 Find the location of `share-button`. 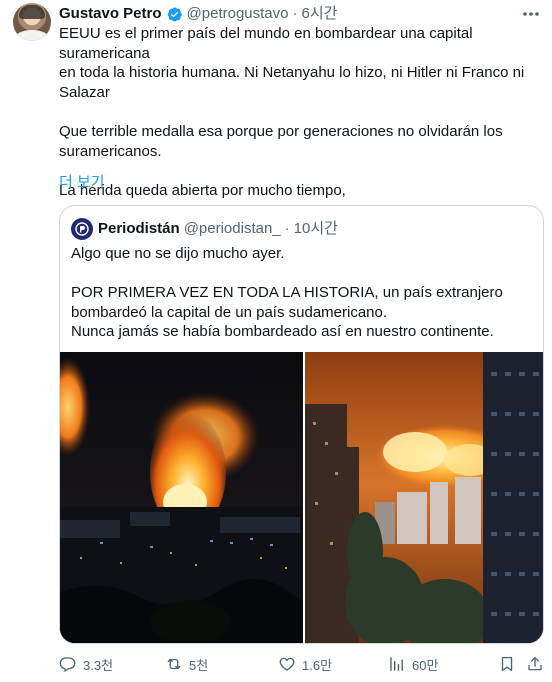

share-button is located at coordinates (535, 664).